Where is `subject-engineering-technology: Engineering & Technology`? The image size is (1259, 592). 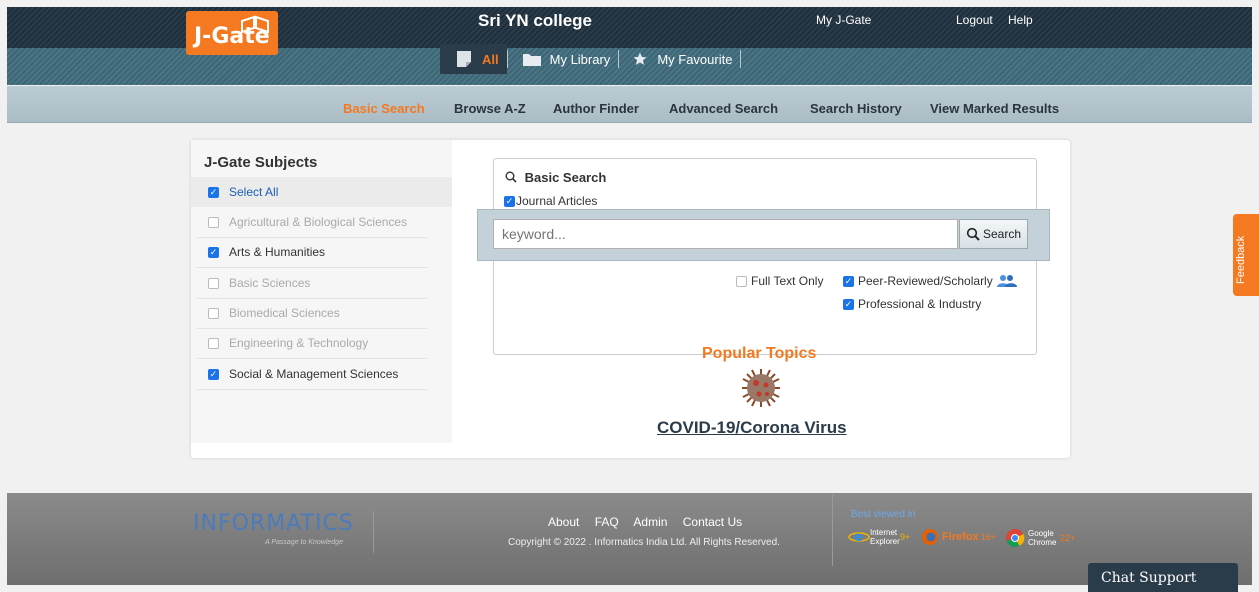
subject-engineering-technology: Engineering & Technology is located at coordinates (312, 343).